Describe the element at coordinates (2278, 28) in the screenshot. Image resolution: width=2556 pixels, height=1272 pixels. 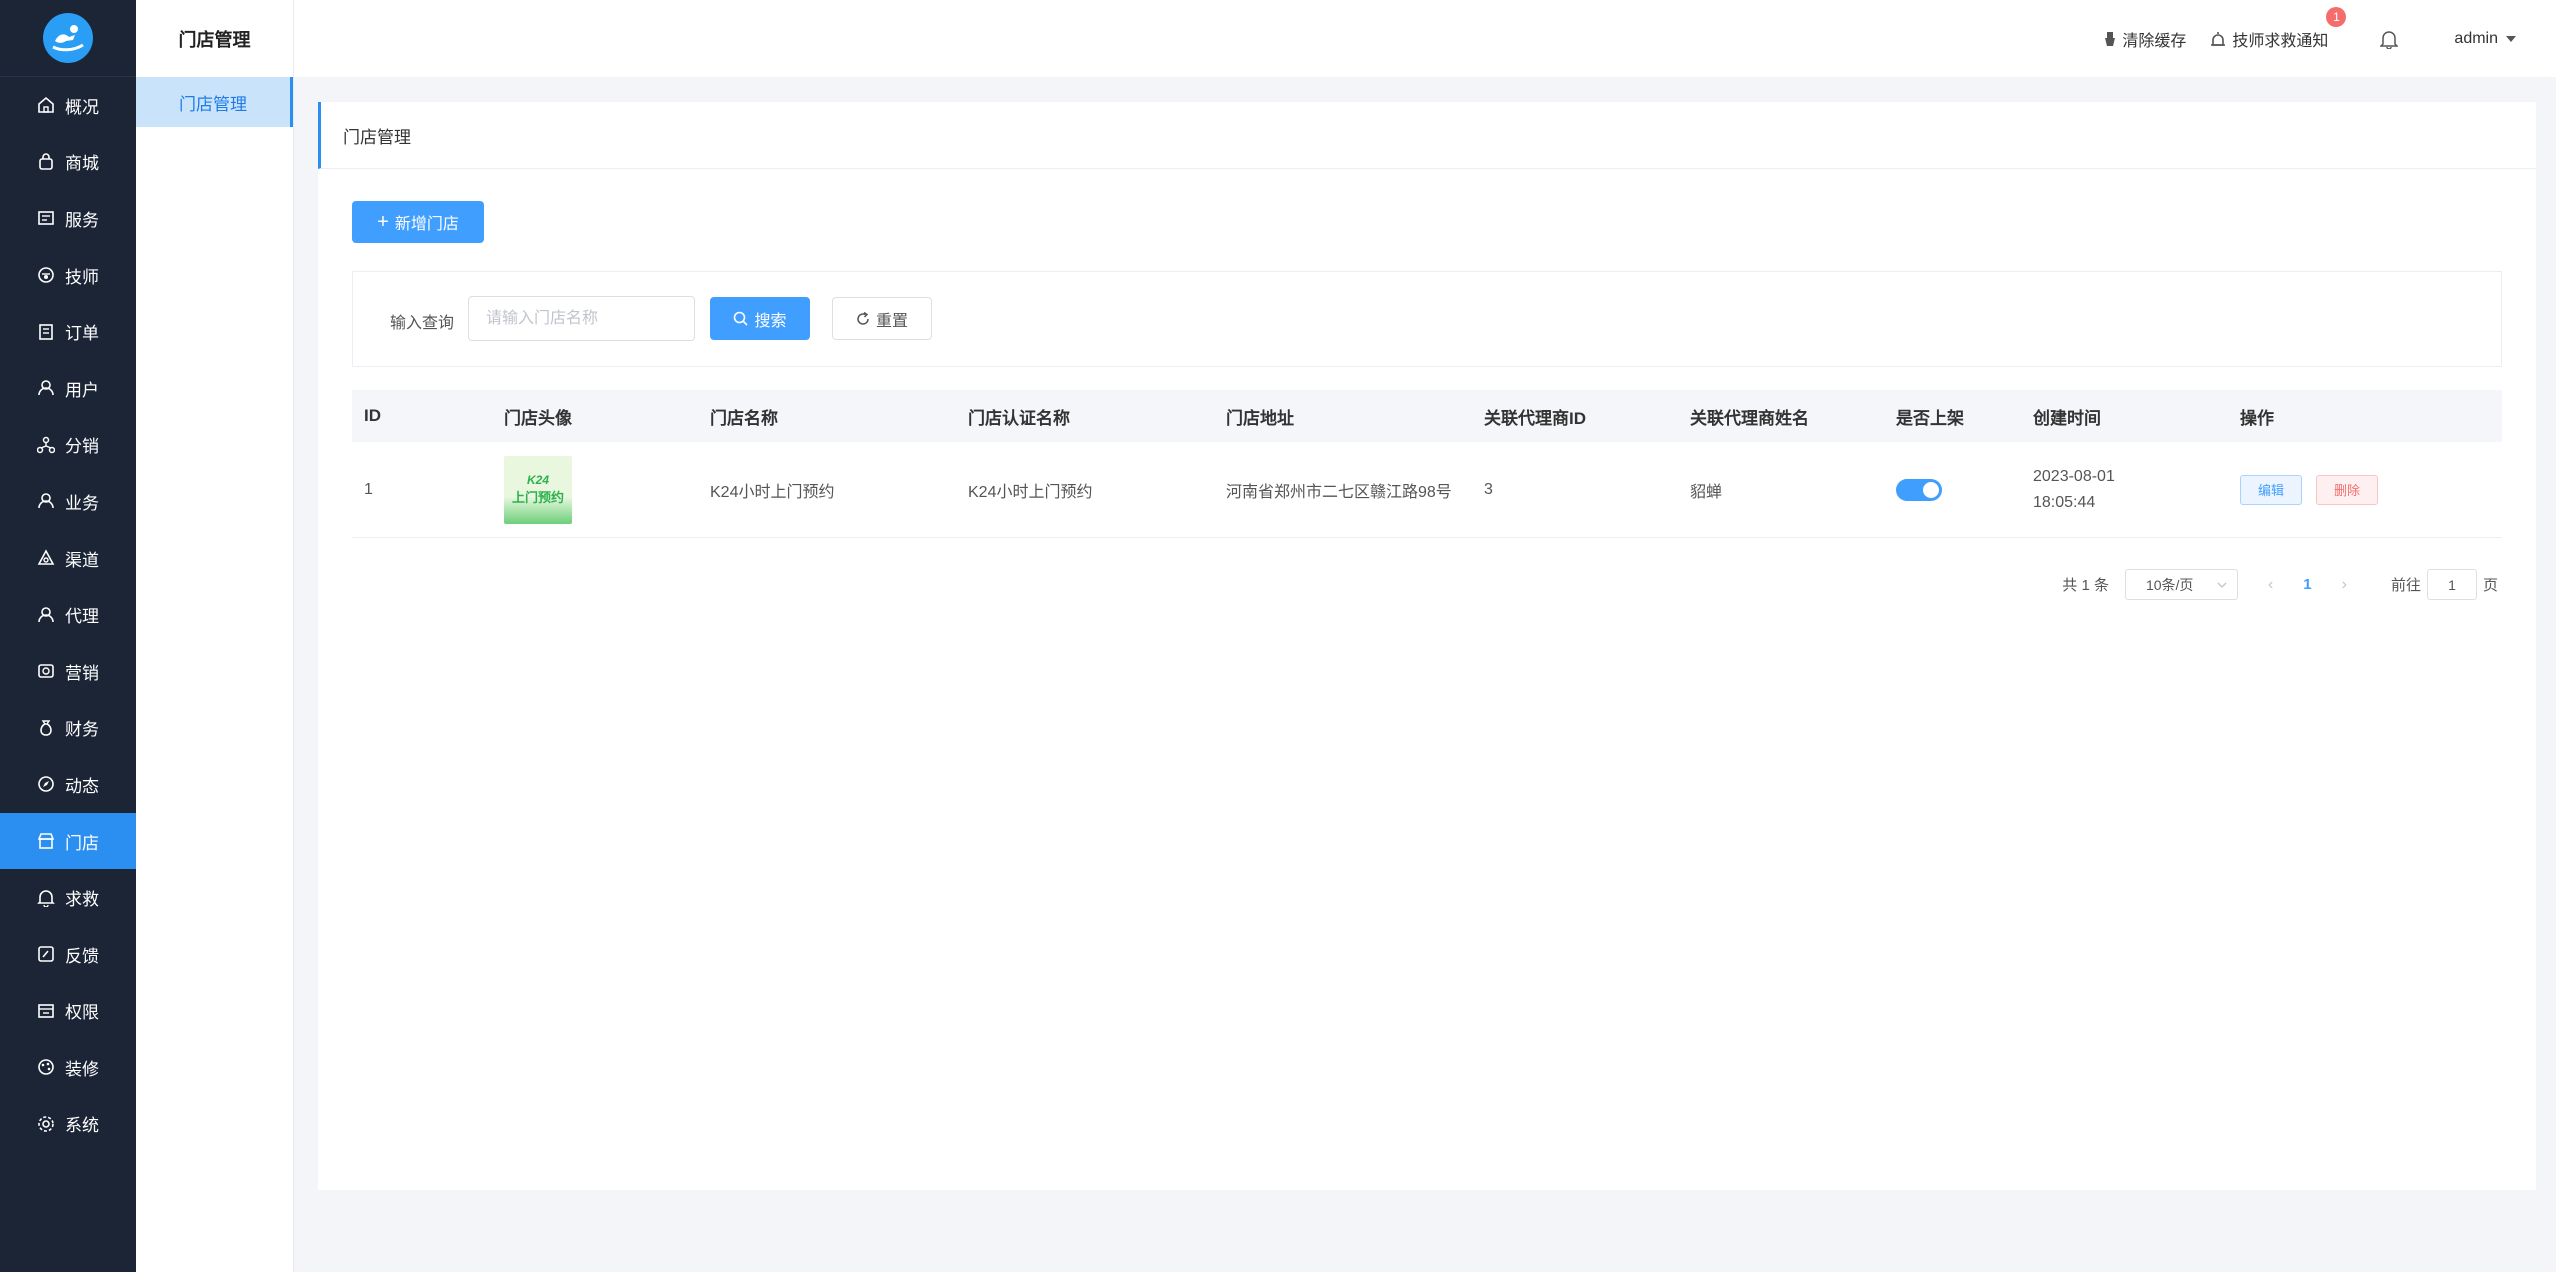
I see `rescue-notice-button: 技师求救通知 1` at that location.